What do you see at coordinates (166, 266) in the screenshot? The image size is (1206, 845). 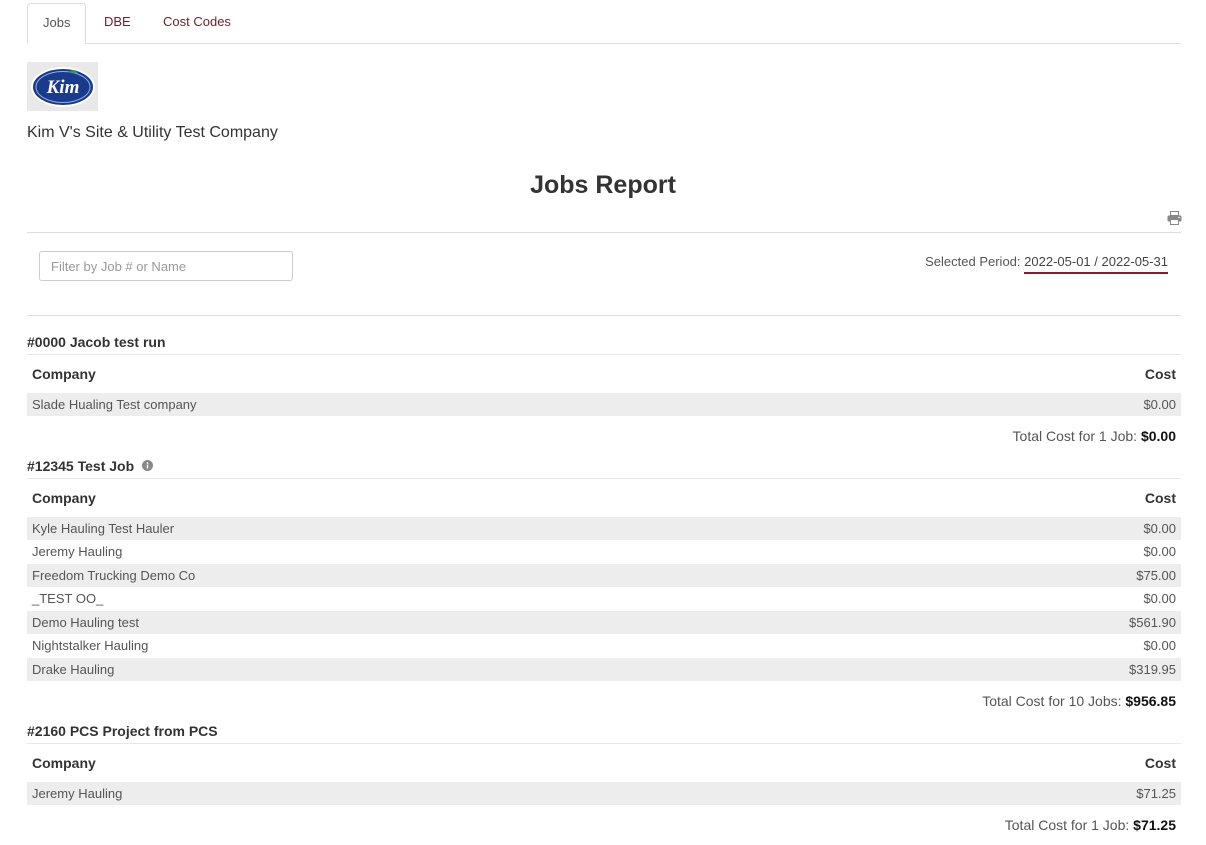 I see `job-filter-input` at bounding box center [166, 266].